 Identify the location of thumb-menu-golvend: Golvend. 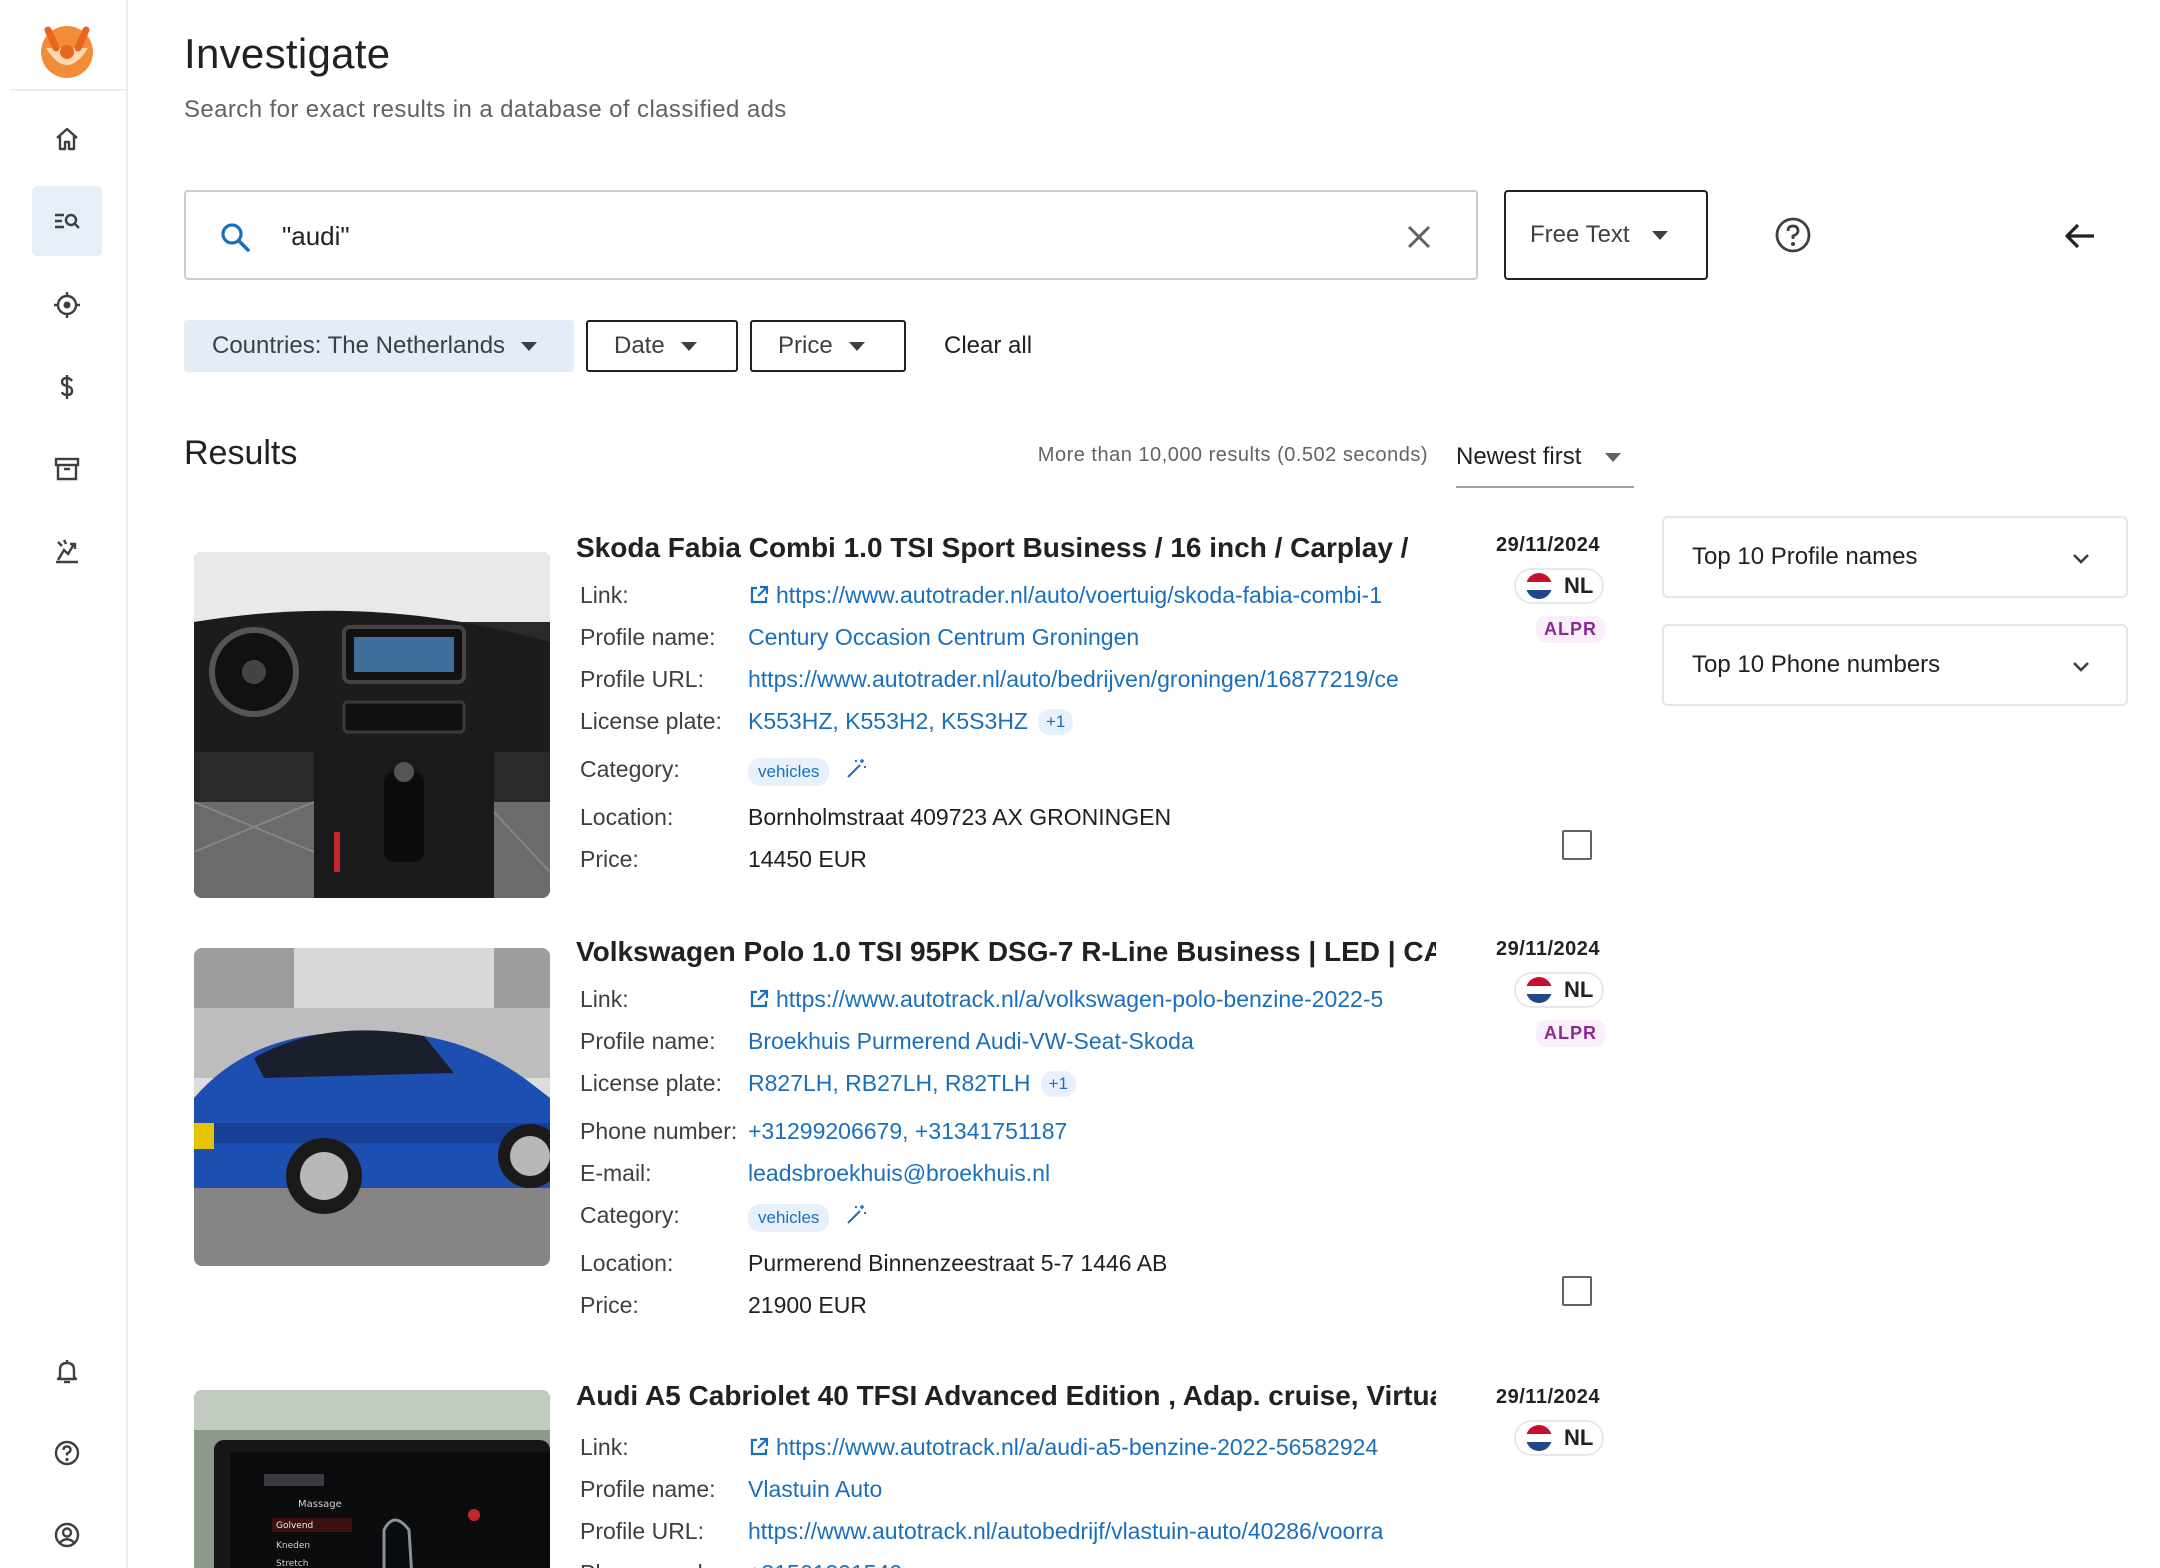
(294, 1526).